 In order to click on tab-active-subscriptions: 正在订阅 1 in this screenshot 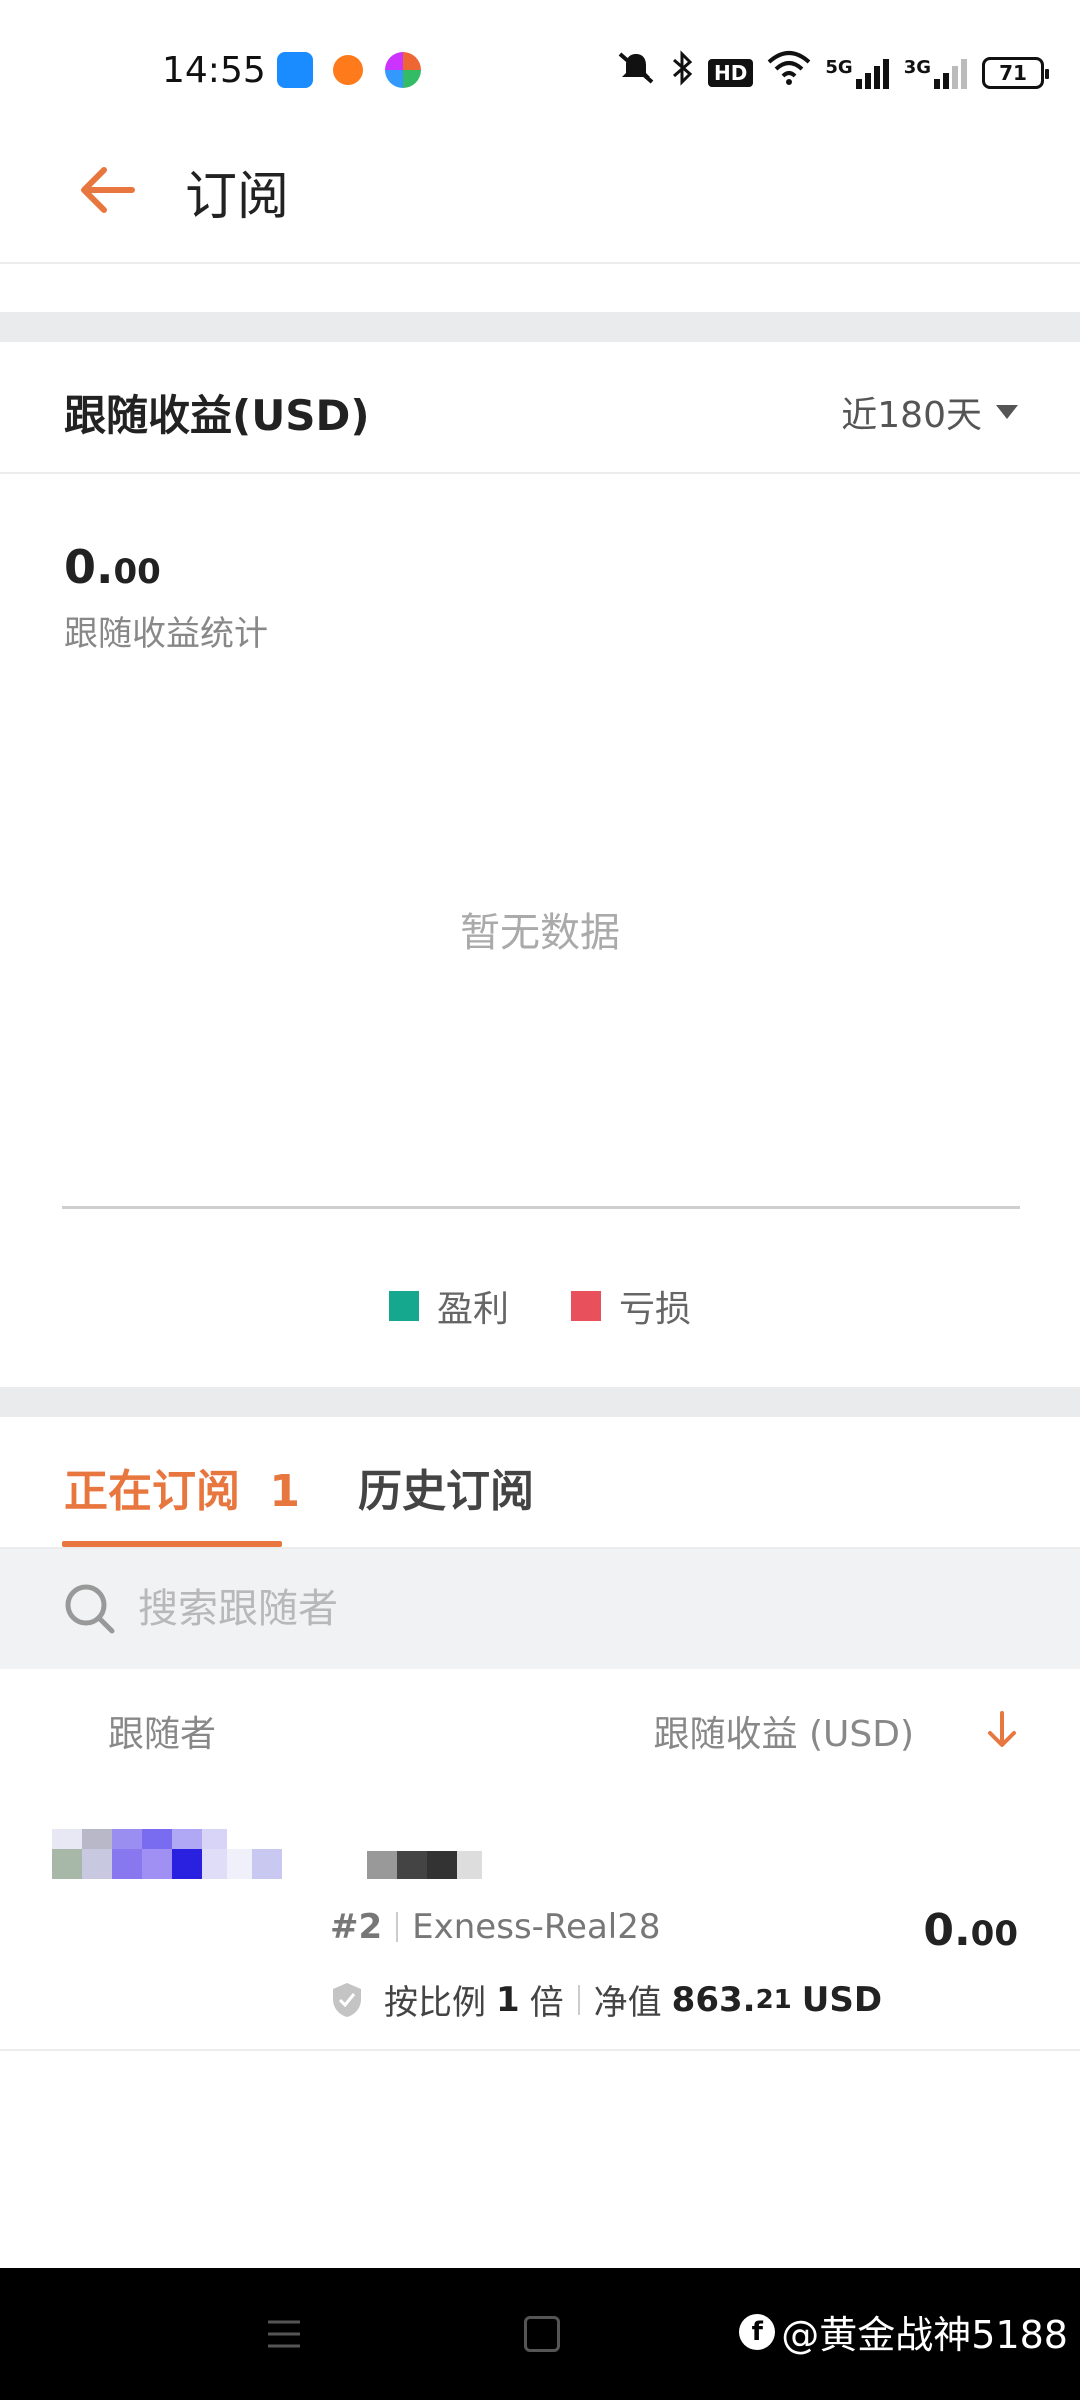, I will do `click(181, 1501)`.